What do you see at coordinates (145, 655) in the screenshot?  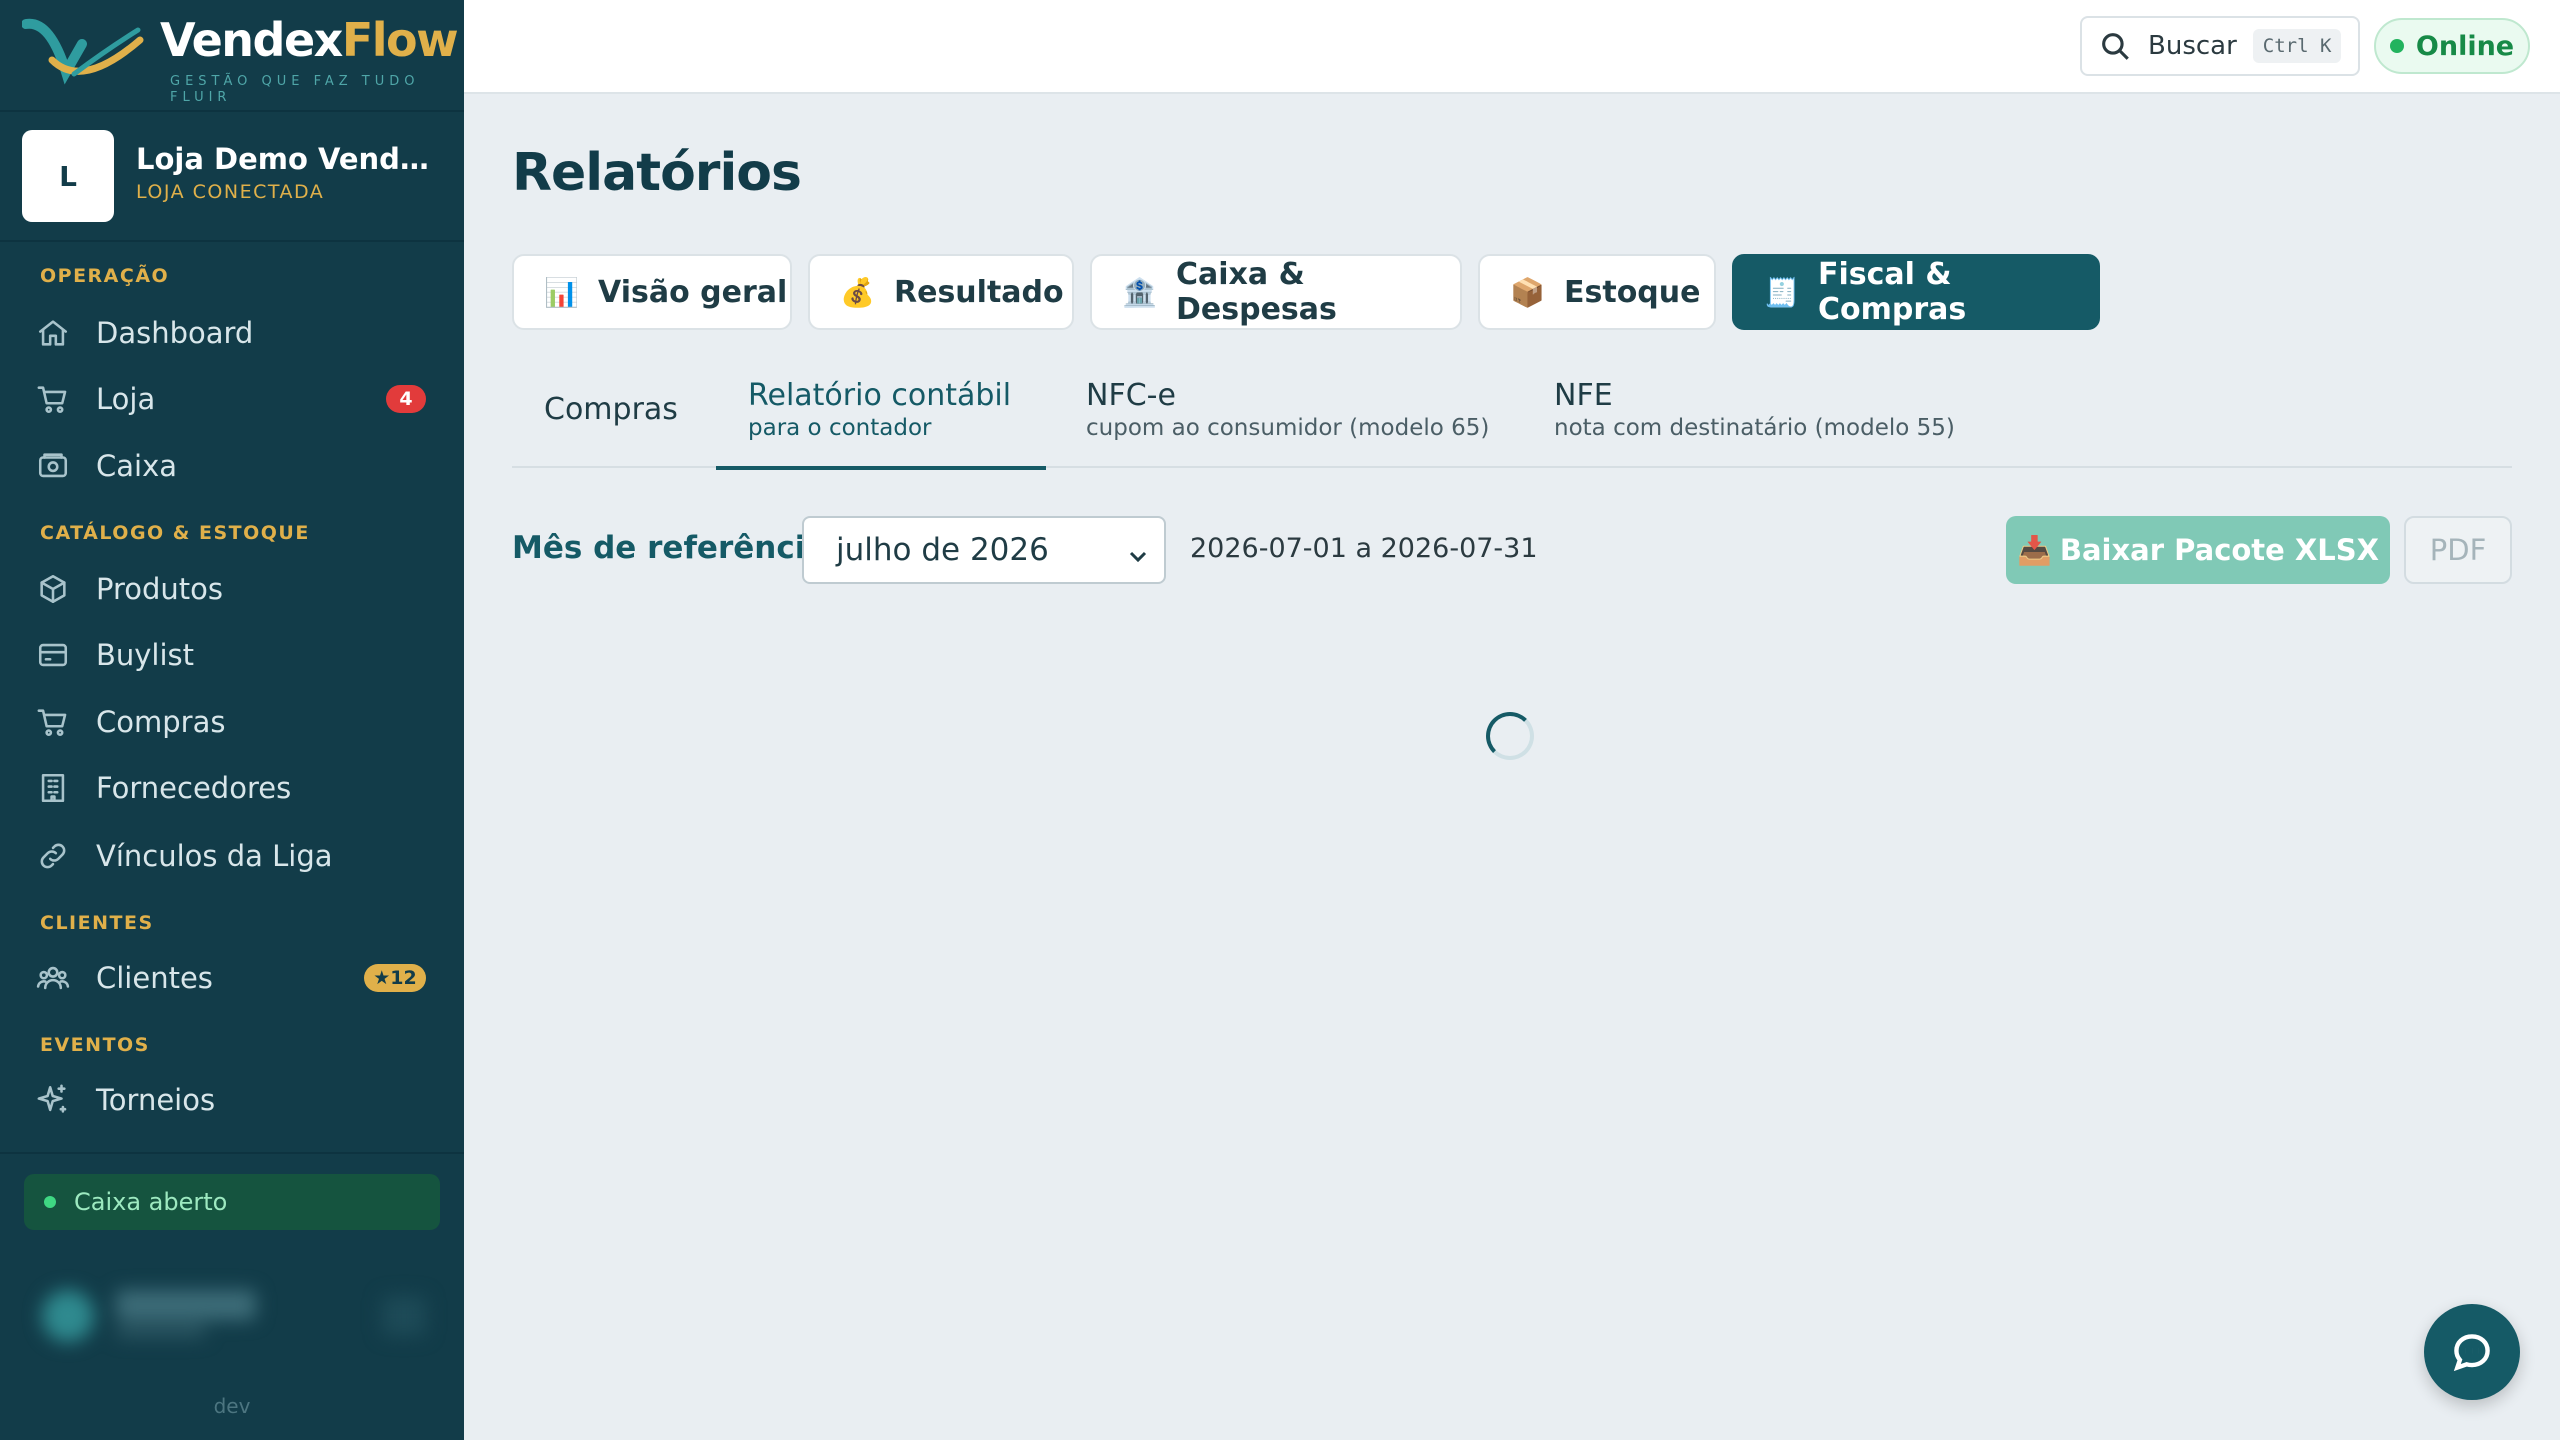 I see `sidebar-item-label: Buylist` at bounding box center [145, 655].